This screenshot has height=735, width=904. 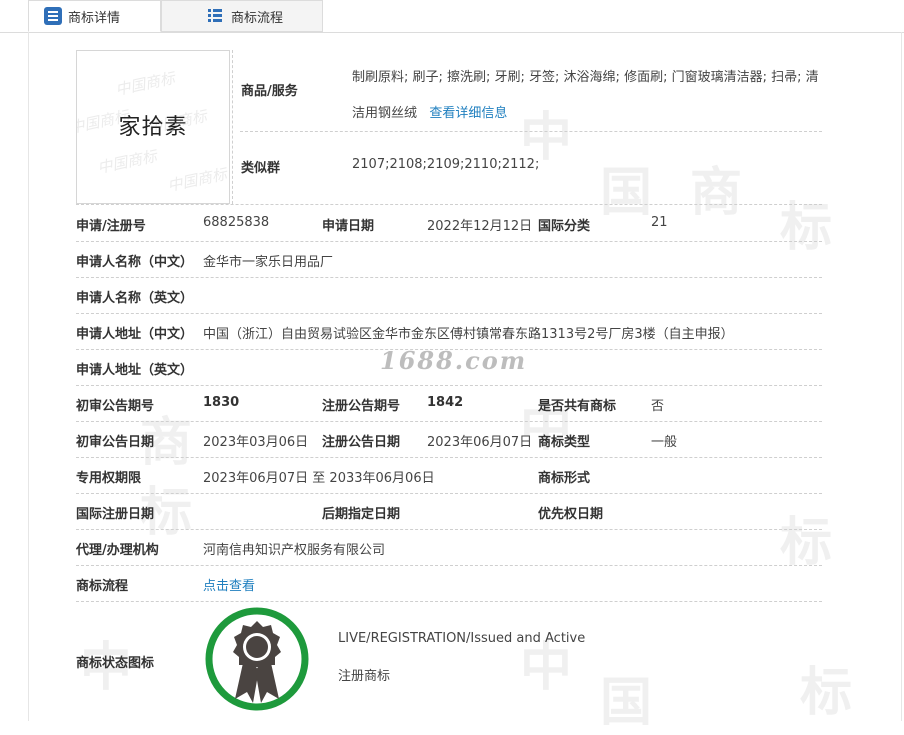 I want to click on applicant-cn-value: 金华市一家乐日用品厂, so click(x=268, y=262).